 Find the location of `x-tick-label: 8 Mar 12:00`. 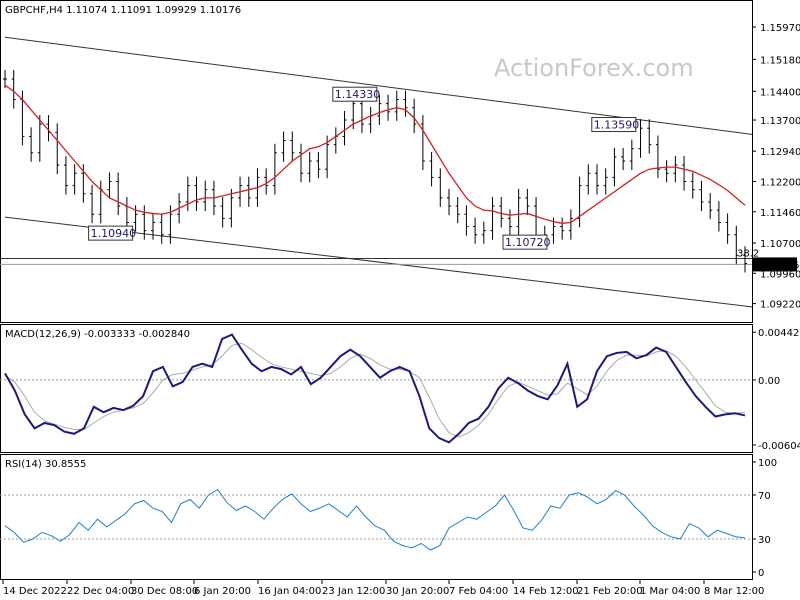

x-tick-label: 8 Mar 12:00 is located at coordinates (734, 591).